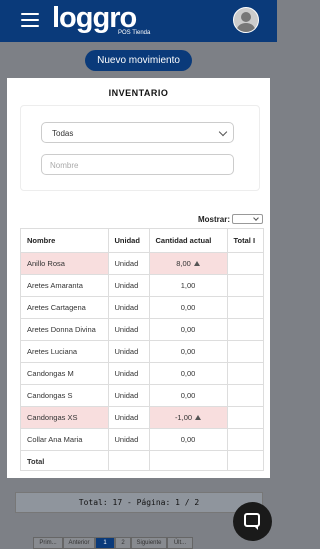  I want to click on page-size-select, so click(247, 219).